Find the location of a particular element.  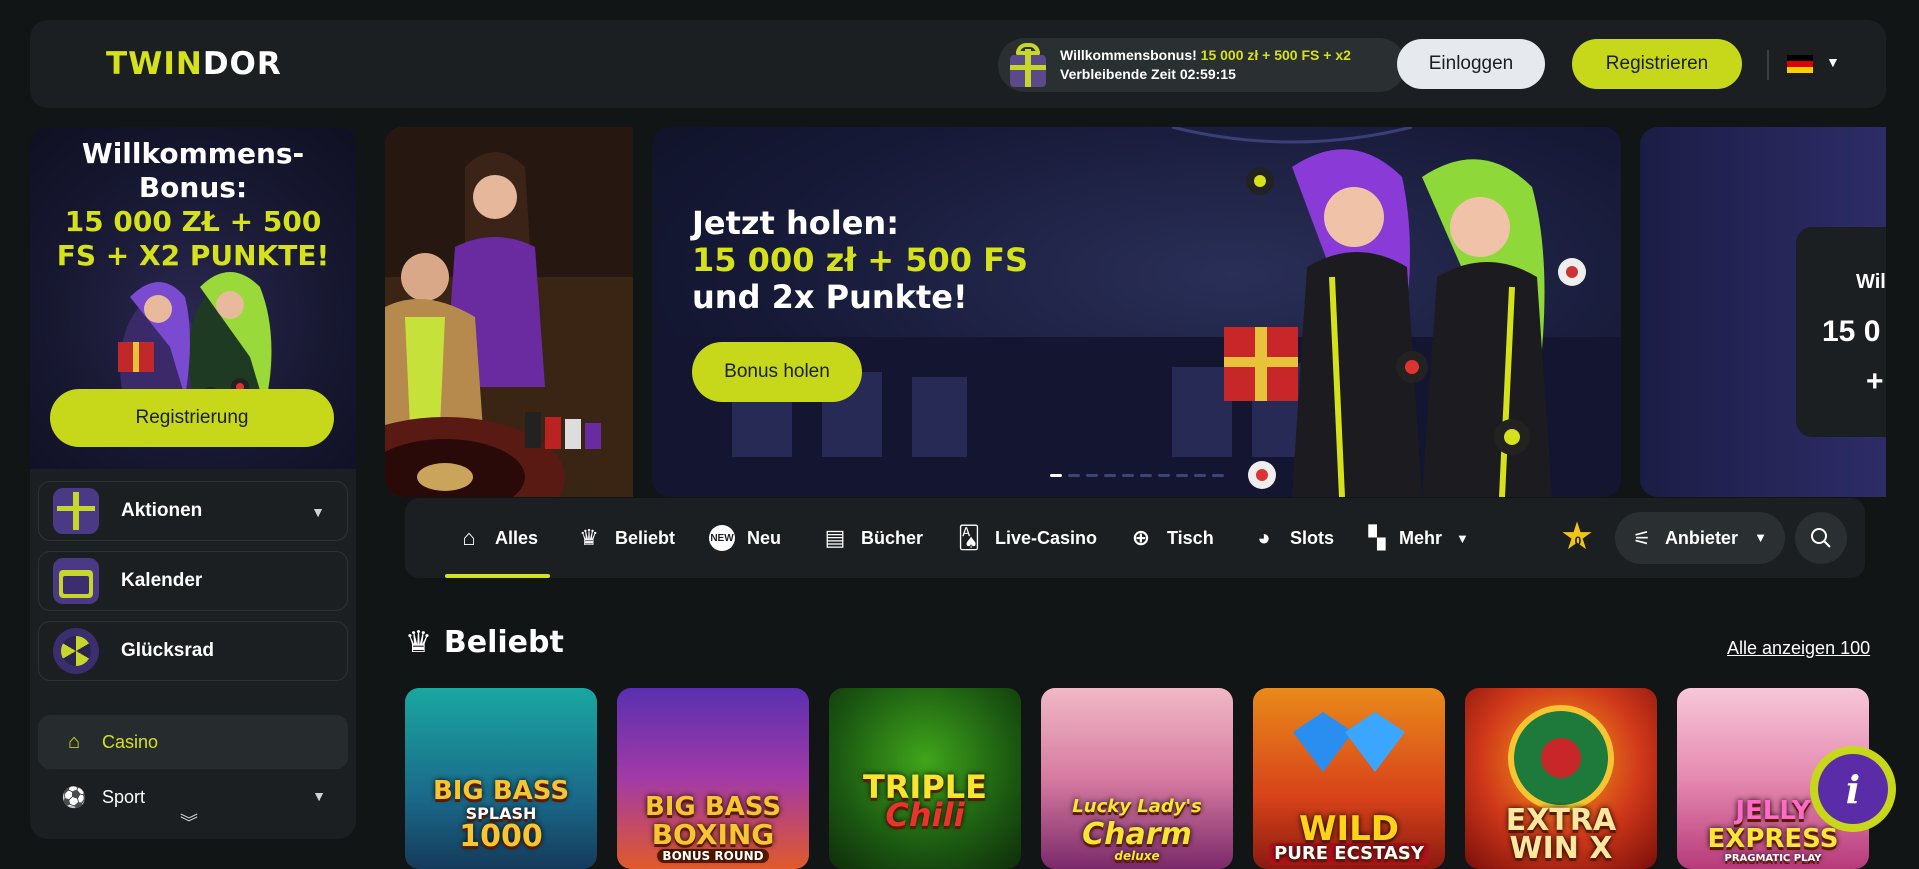

info-button: i is located at coordinates (1853, 789).